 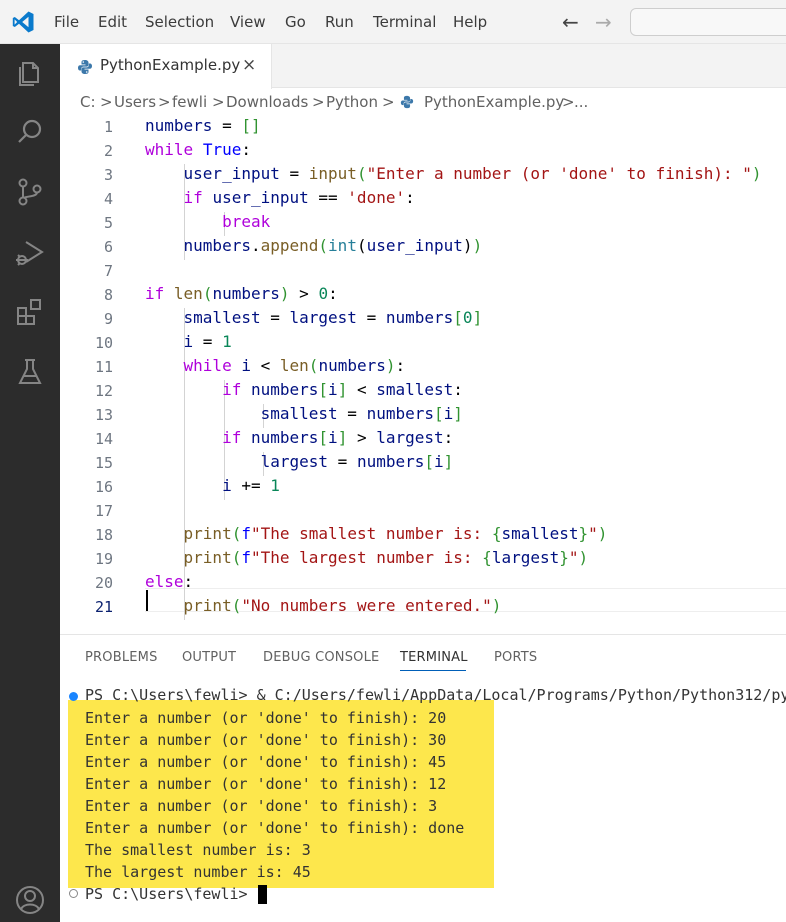 I want to click on code-line: smallest = largest = numbers[0], so click(x=333, y=317).